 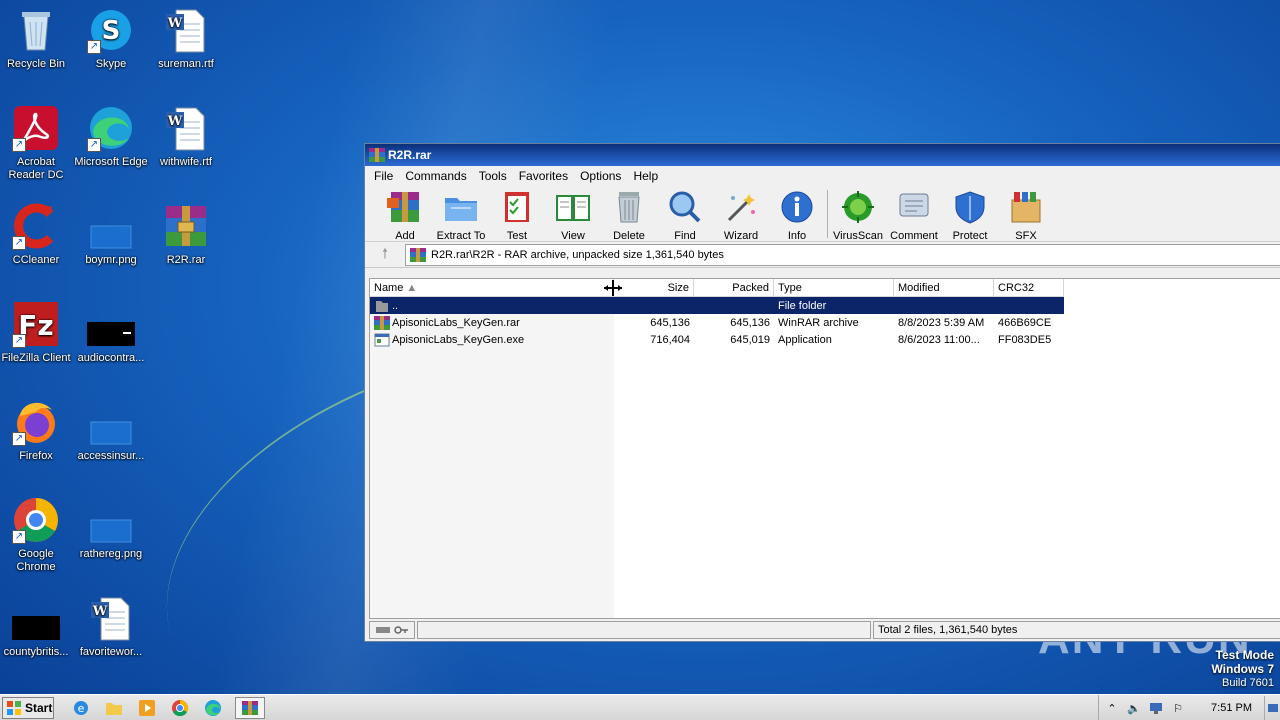 I want to click on windows-version-line: Windows 7, so click(x=1242, y=669).